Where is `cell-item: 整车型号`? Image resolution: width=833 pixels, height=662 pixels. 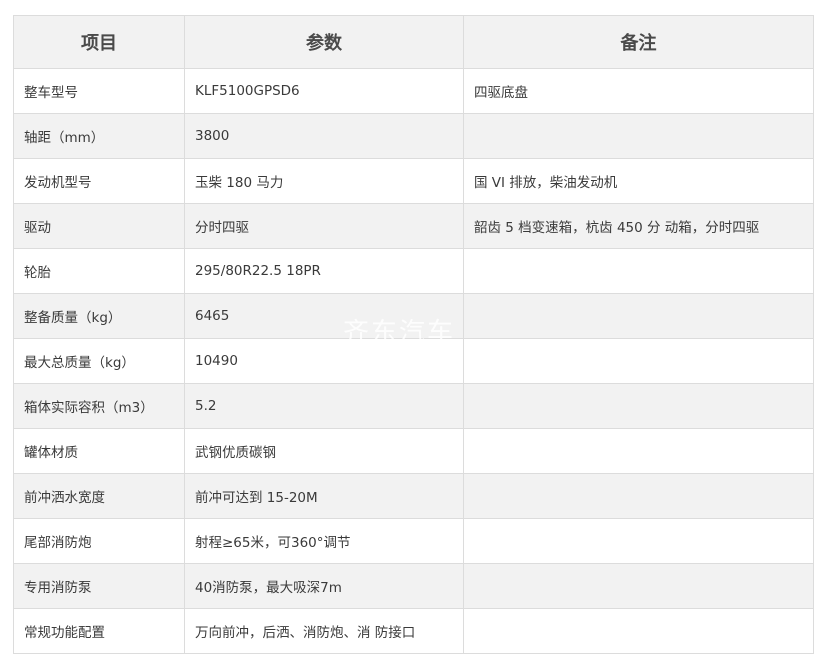 cell-item: 整车型号 is located at coordinates (99, 91).